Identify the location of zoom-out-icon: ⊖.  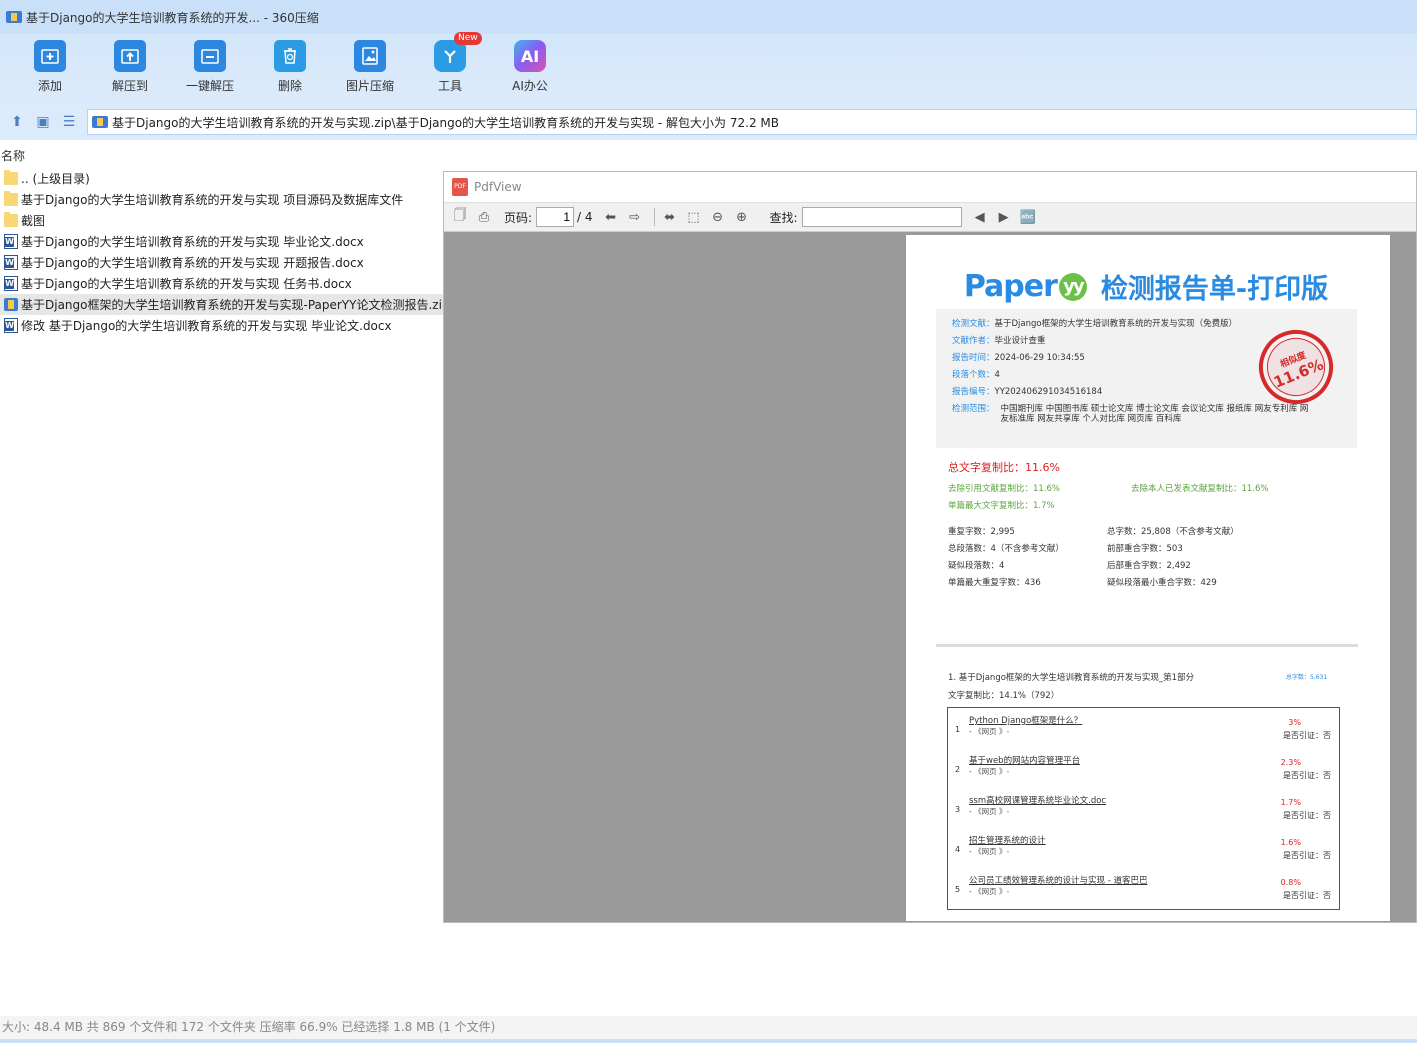
(717, 217).